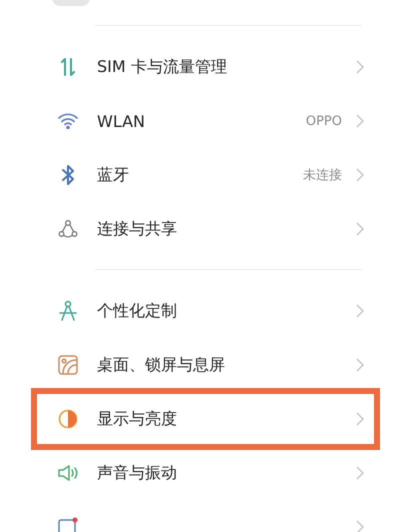 The height and width of the screenshot is (532, 418). I want to click on settings-item: 连接与共享, so click(209, 229).